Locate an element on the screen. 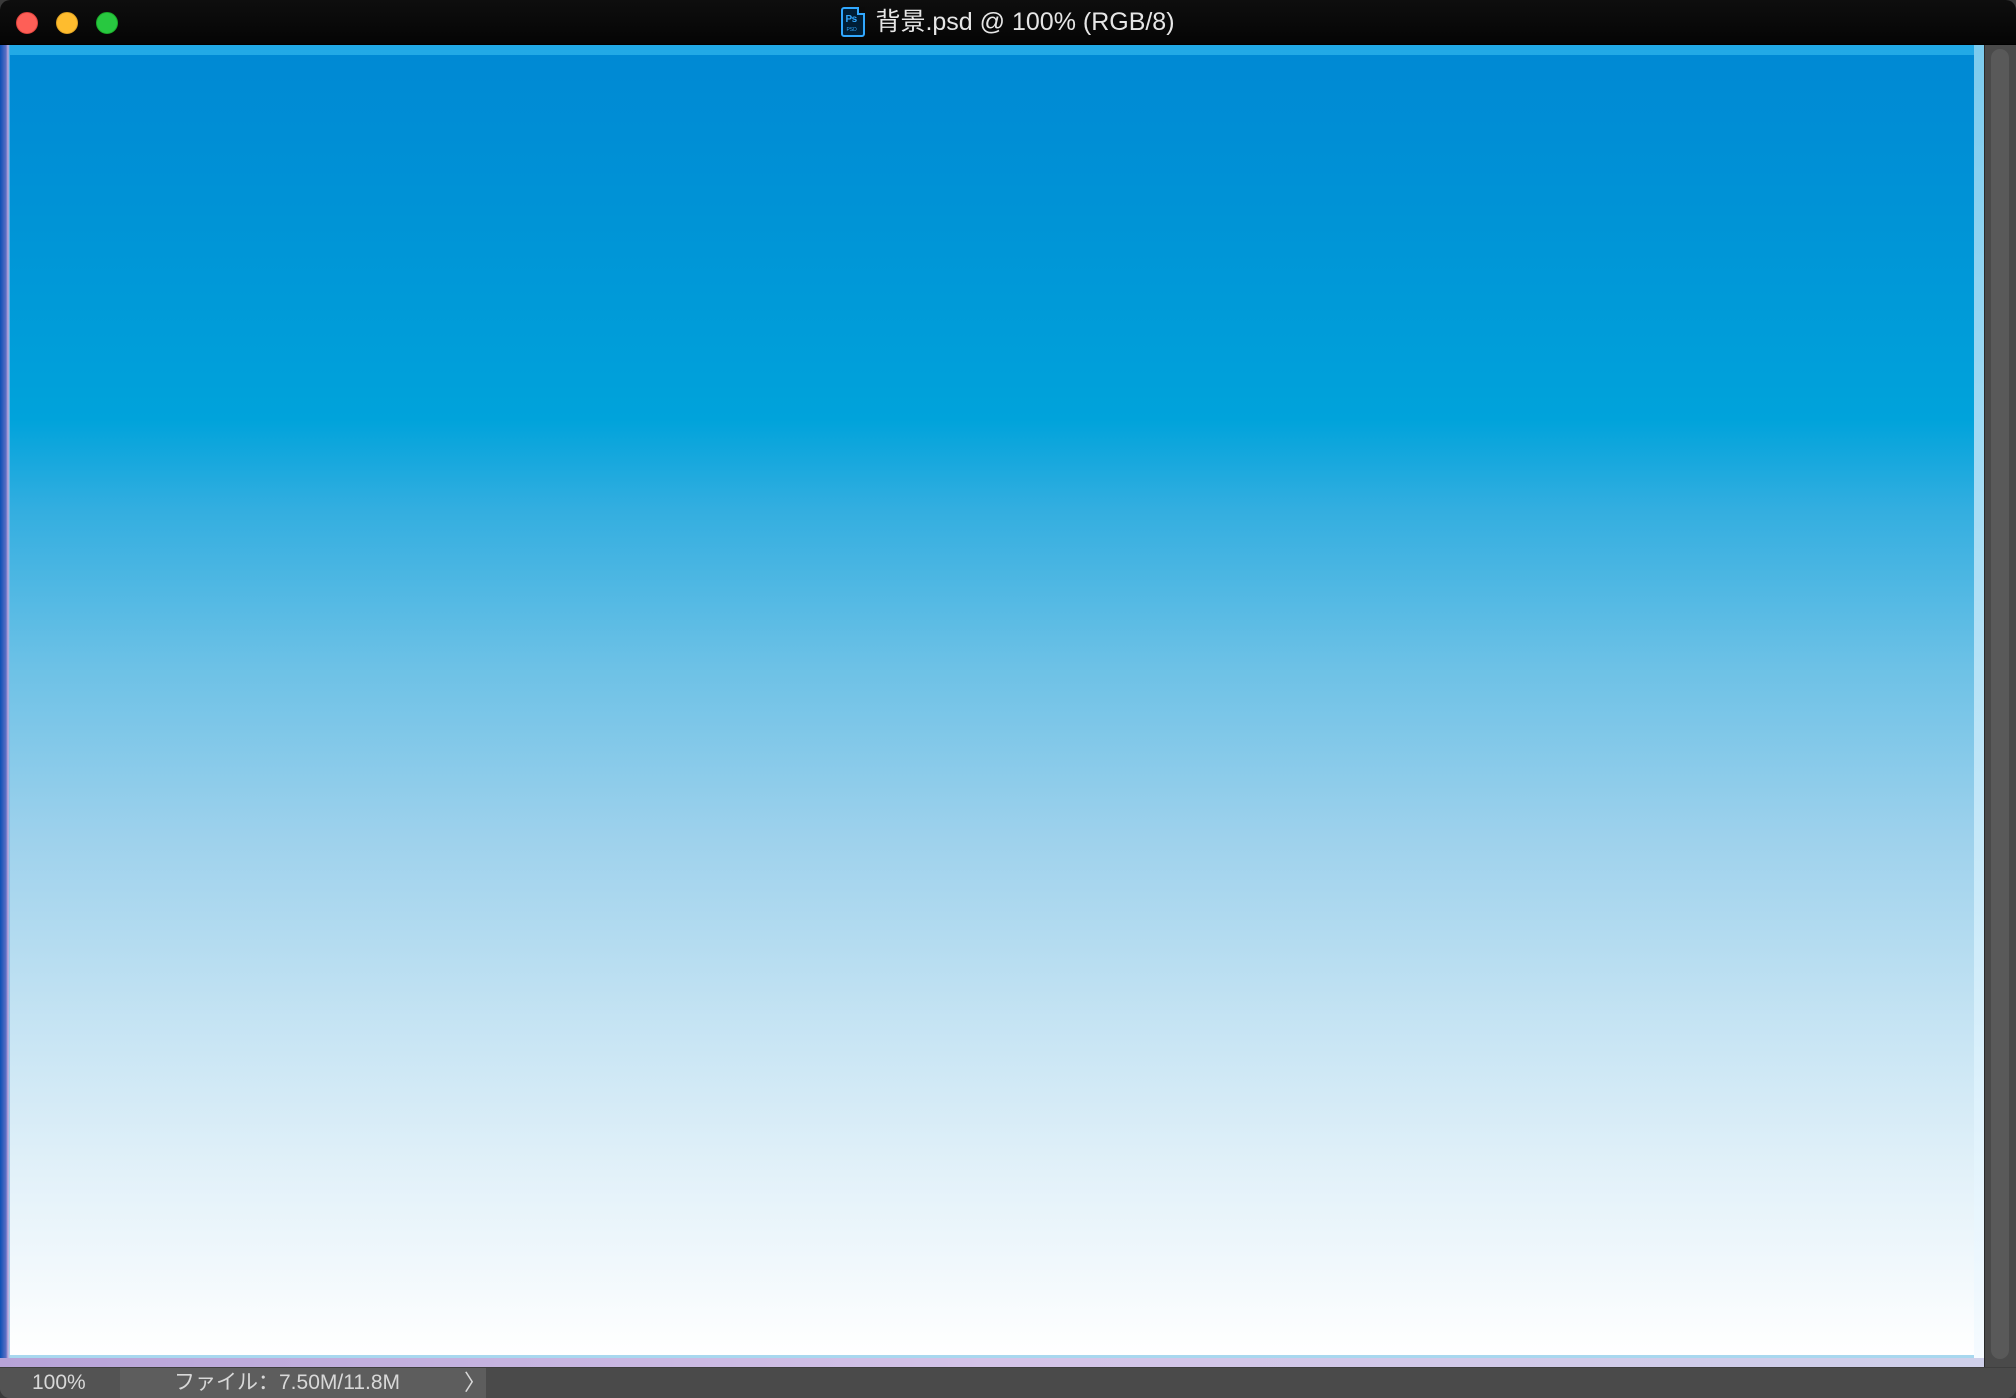  window-title: 背景.psd @ 100% (RGB/8) is located at coordinates (1025, 22).